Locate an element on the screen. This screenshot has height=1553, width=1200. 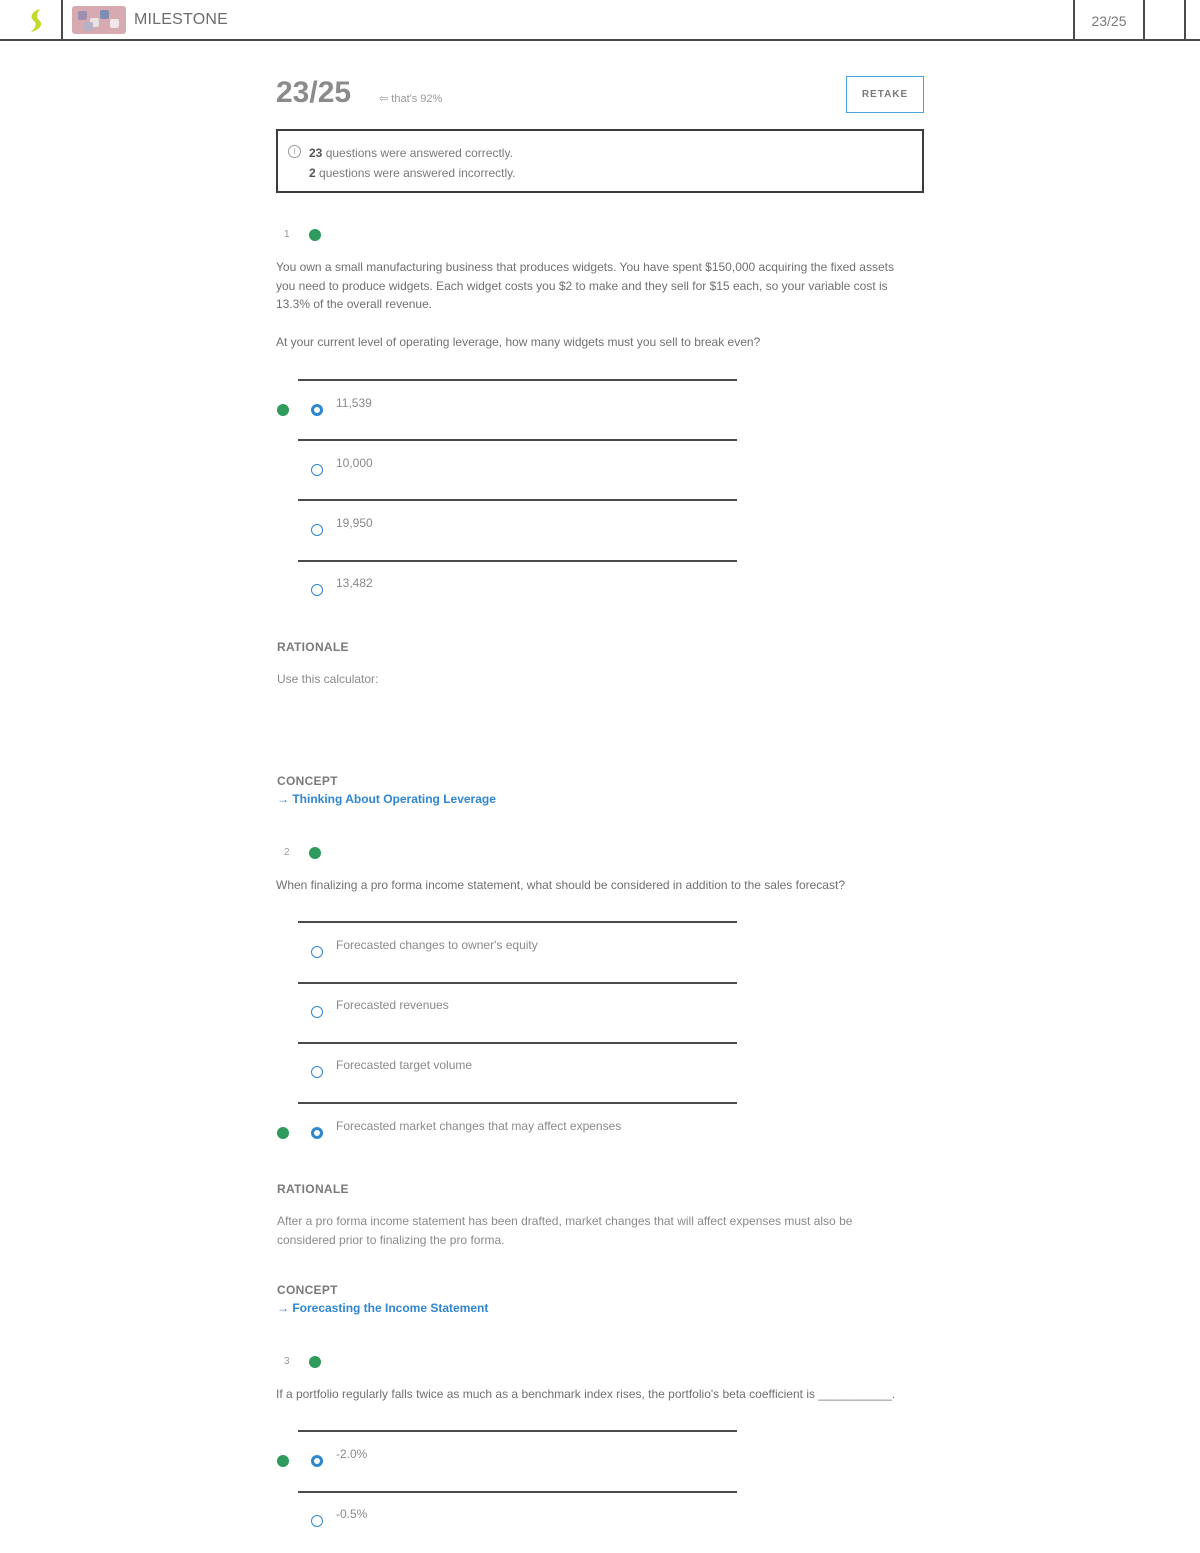
answer-option: -0.5% is located at coordinates (351, 1514).